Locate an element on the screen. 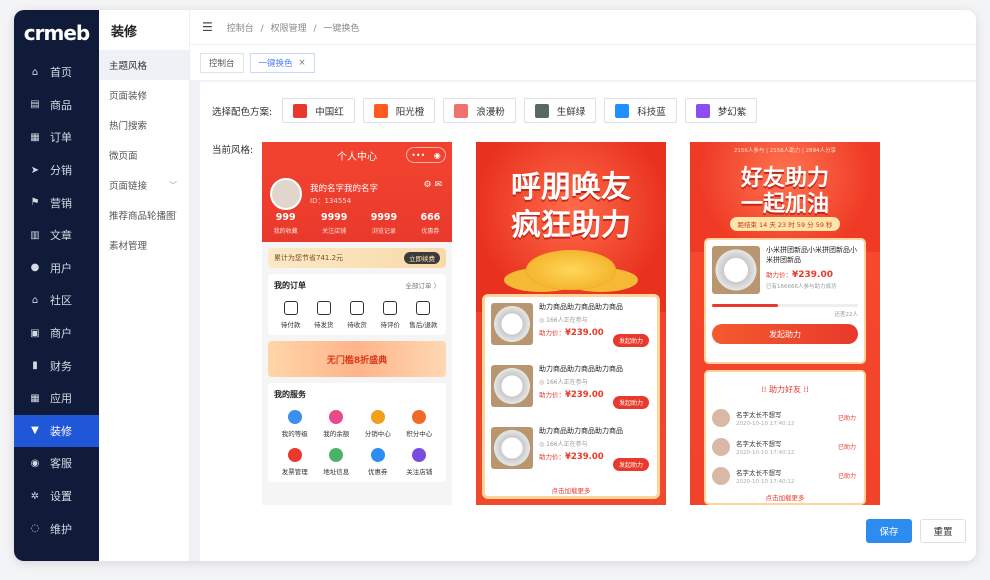 The height and width of the screenshot is (580, 990). nav-item-11: ▼ 装修 is located at coordinates (56, 431).